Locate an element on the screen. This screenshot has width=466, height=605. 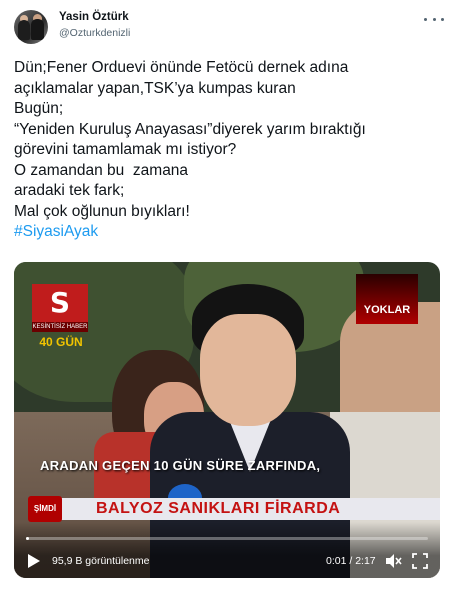
avatar is located at coordinates (31, 27).